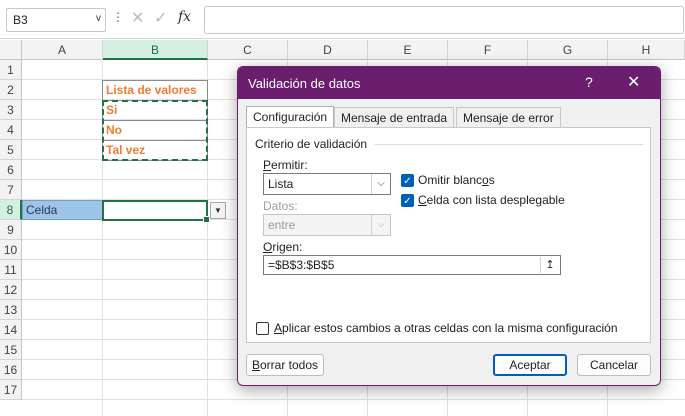 This screenshot has height=416, width=685. I want to click on column-header-g: G, so click(568, 50).